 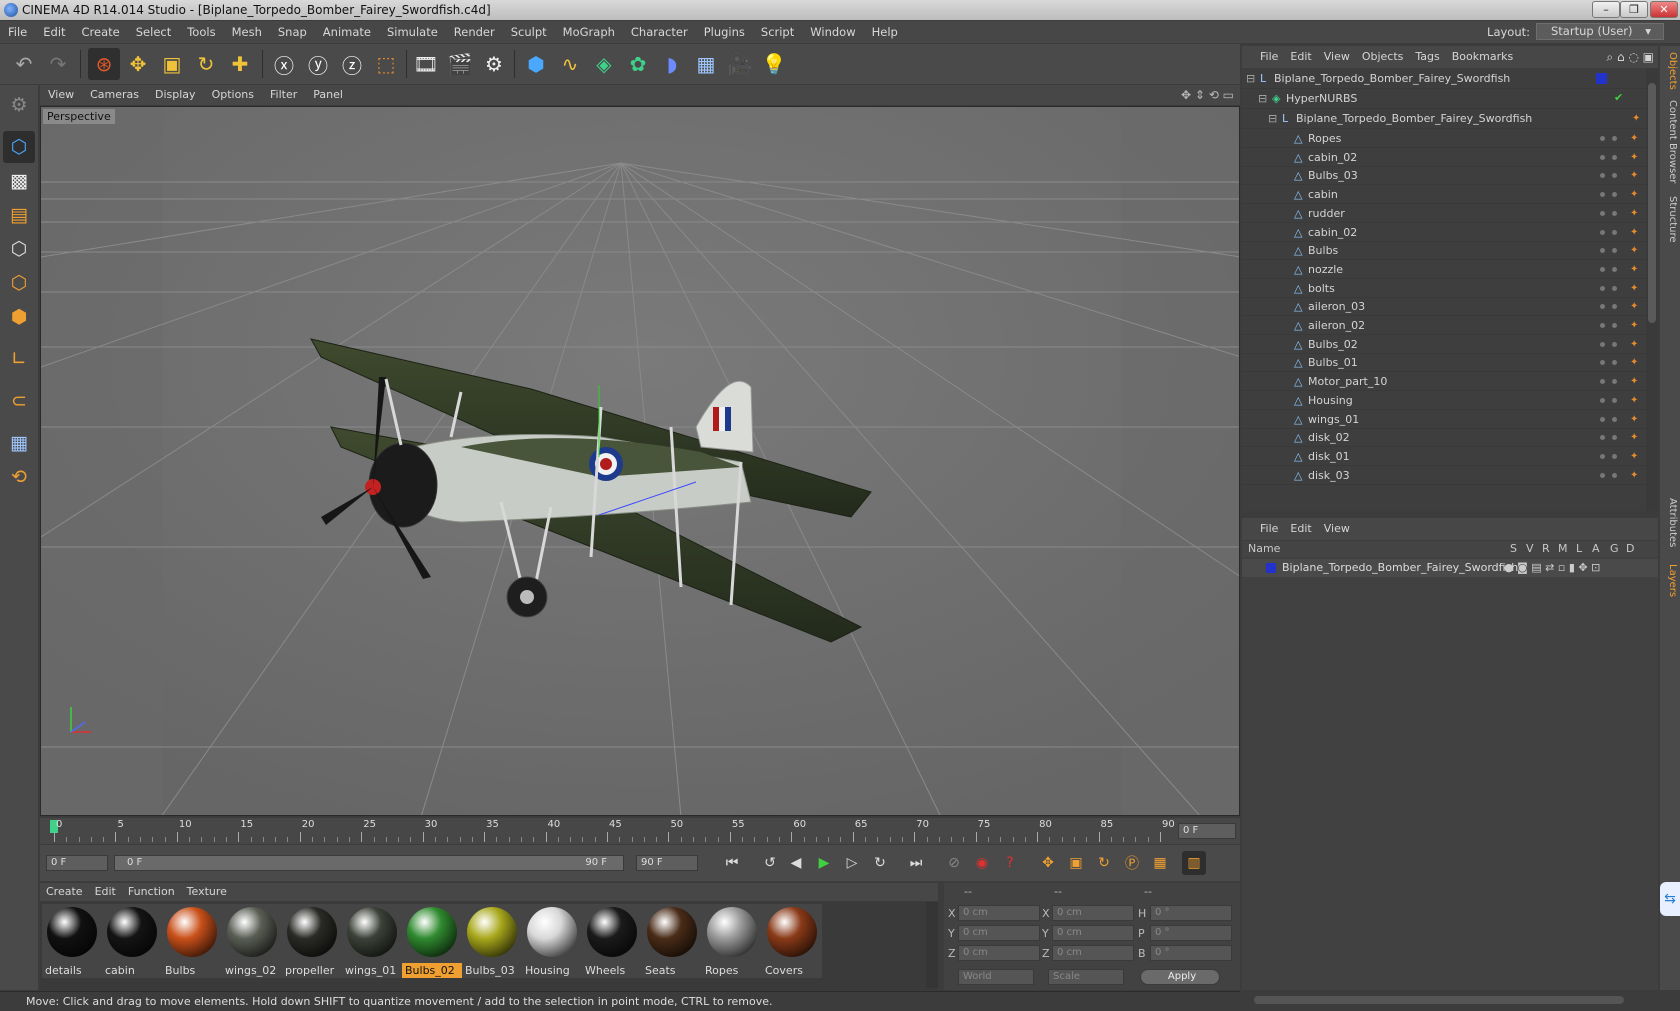 I want to click on next-key-icon: ↻, so click(x=880, y=863).